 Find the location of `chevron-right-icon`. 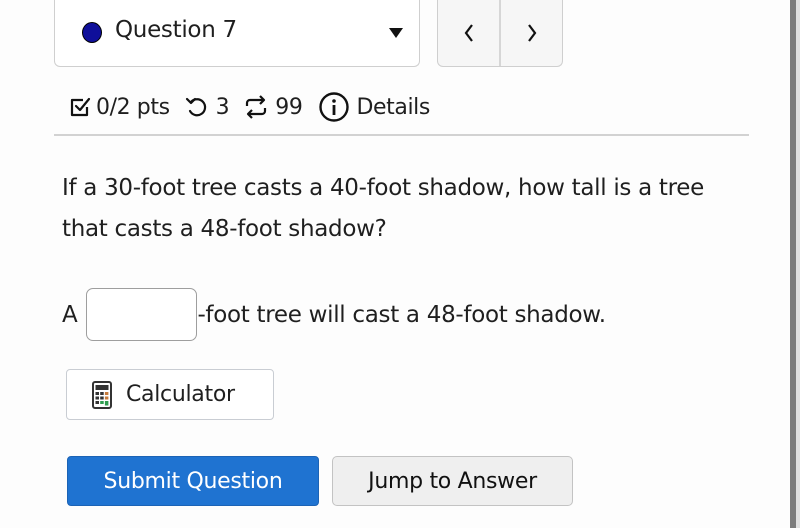

chevron-right-icon is located at coordinates (531, 33).